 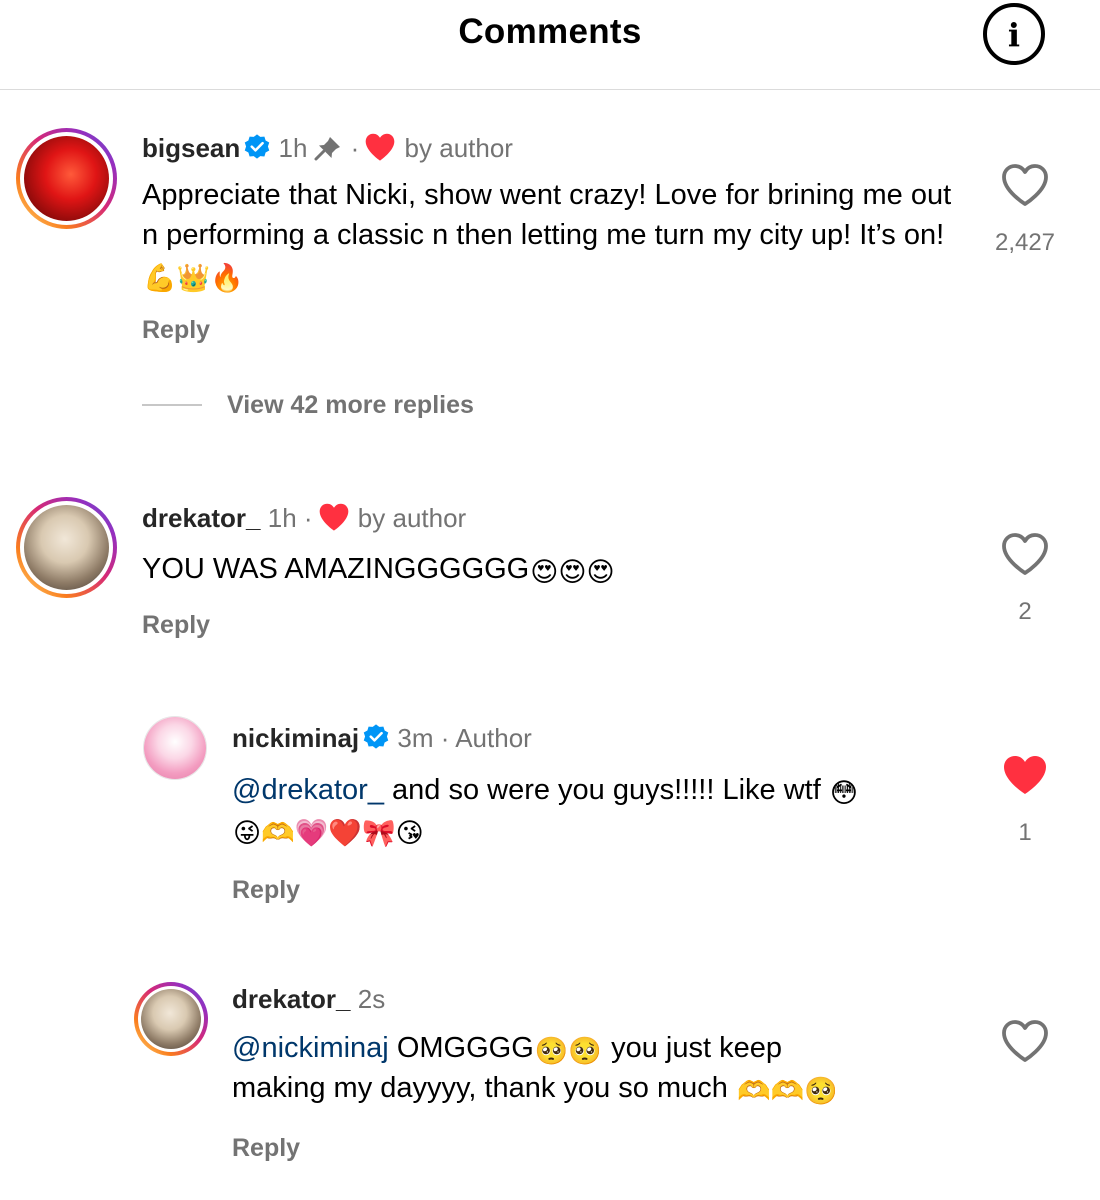 I want to click on author-label: Author, so click(x=493, y=738).